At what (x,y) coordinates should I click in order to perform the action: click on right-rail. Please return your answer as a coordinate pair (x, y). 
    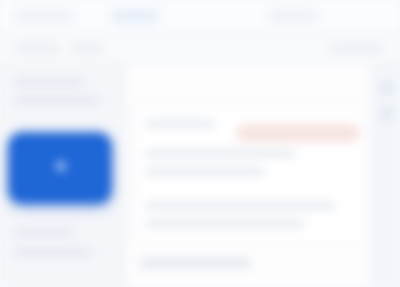
    Looking at the image, I should click on (386, 175).